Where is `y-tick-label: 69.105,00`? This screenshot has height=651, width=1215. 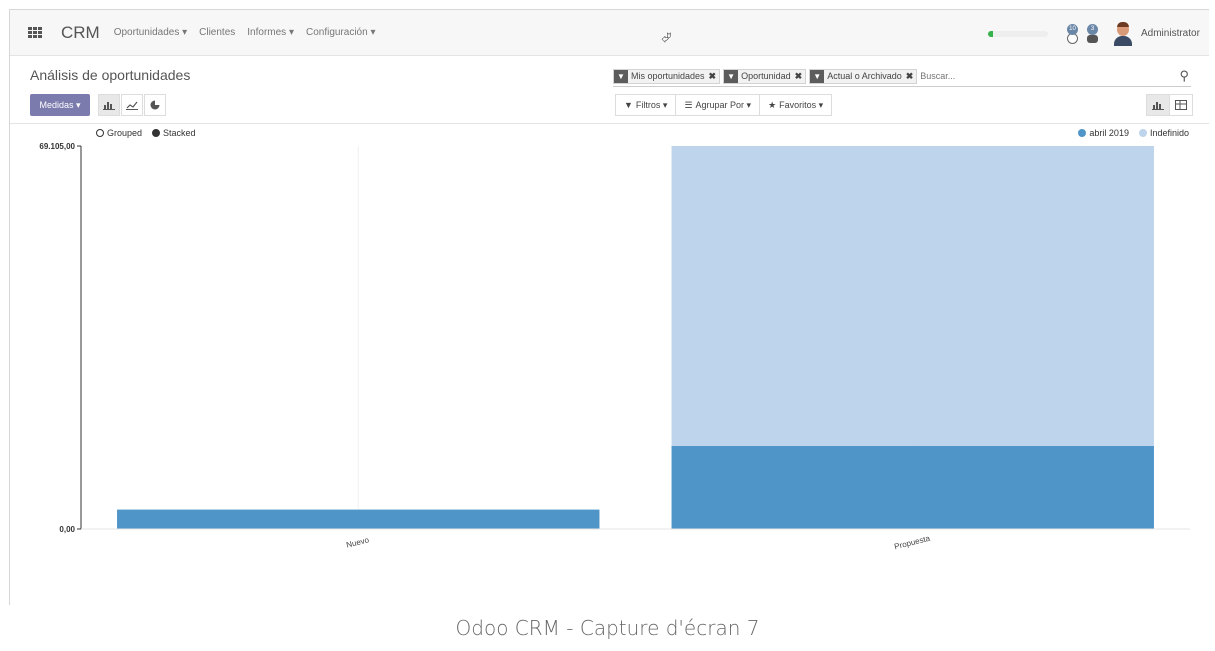
y-tick-label: 69.105,00 is located at coordinates (57, 146).